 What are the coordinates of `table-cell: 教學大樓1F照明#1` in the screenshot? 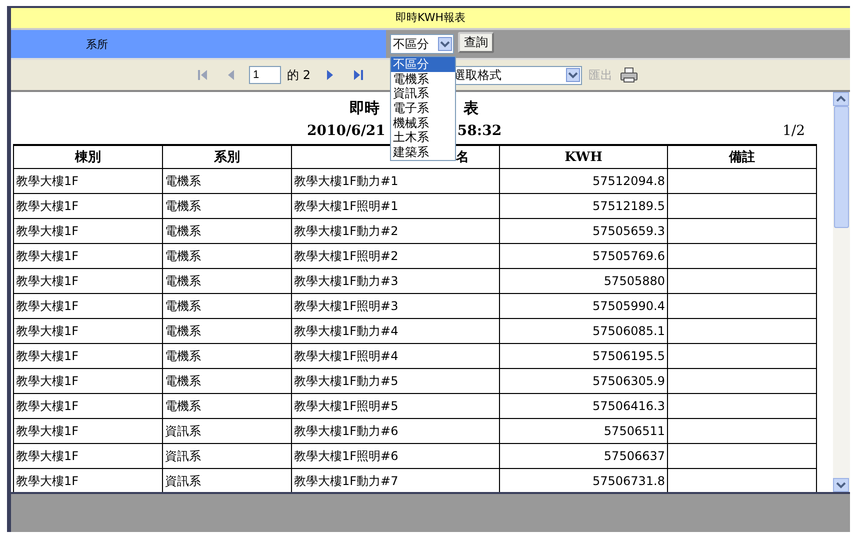 It's located at (396, 206).